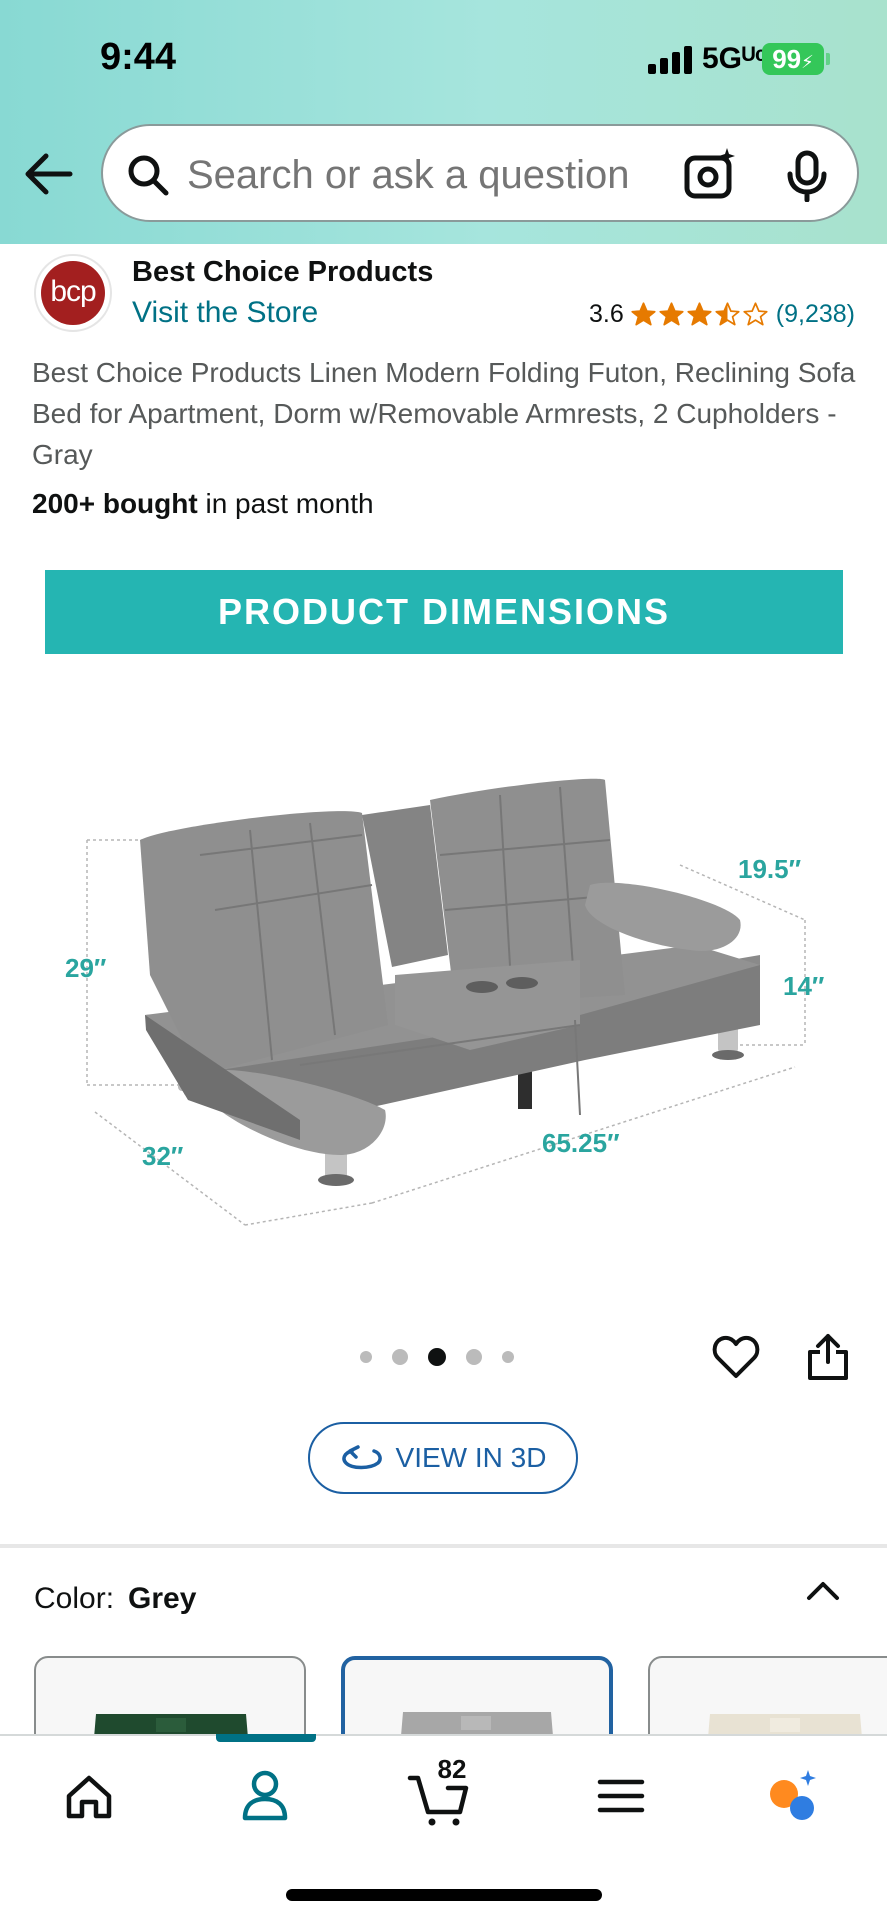  What do you see at coordinates (225, 313) in the screenshot?
I see `visit-store-link: Visit the Store` at bounding box center [225, 313].